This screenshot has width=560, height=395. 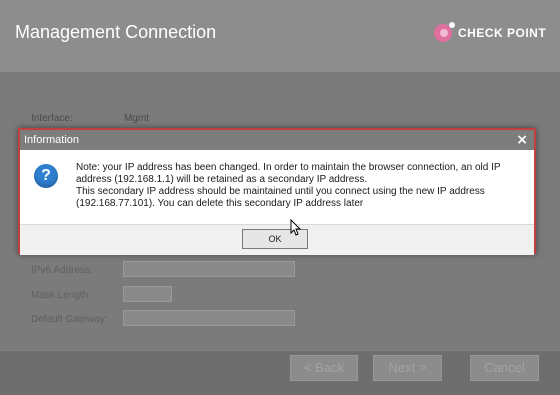 What do you see at coordinates (324, 368) in the screenshot?
I see `back-button: < Back` at bounding box center [324, 368].